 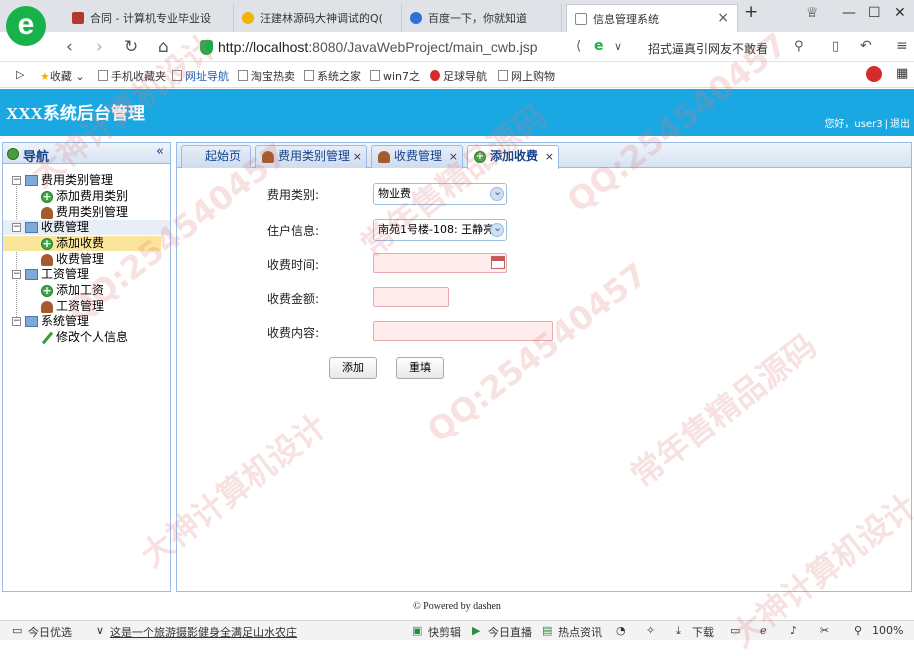 I want to click on bookmark-label: 系统之家, so click(x=339, y=76).